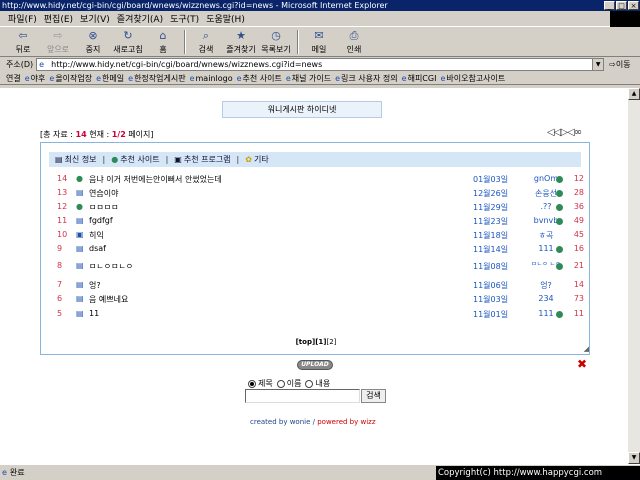  Describe the element at coordinates (559, 193) in the screenshot. I see `status-dot-icon` at that location.